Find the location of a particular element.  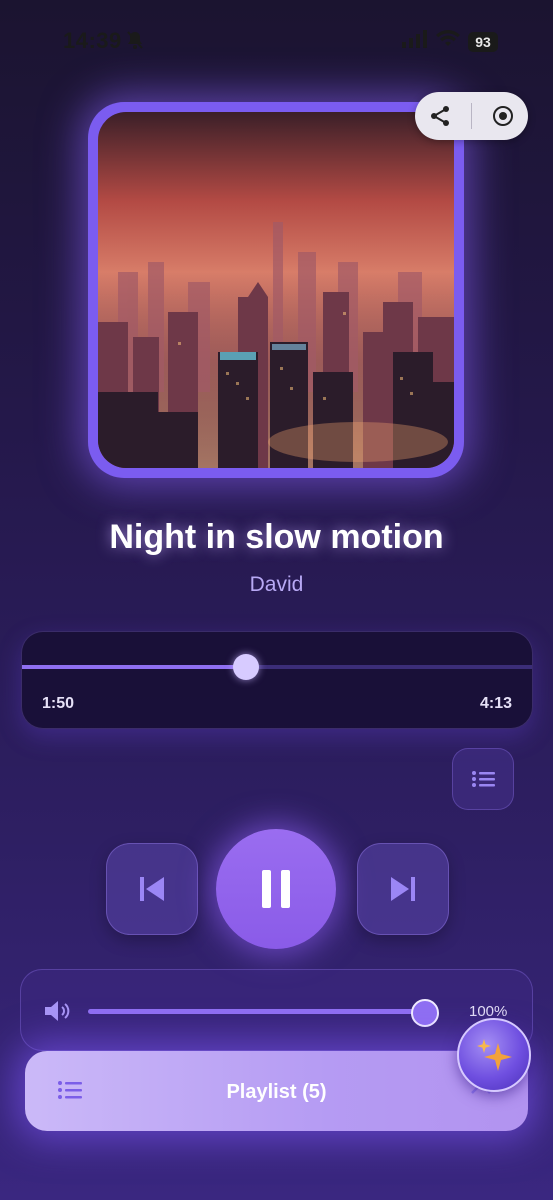

volume-slider is located at coordinates (263, 1013).